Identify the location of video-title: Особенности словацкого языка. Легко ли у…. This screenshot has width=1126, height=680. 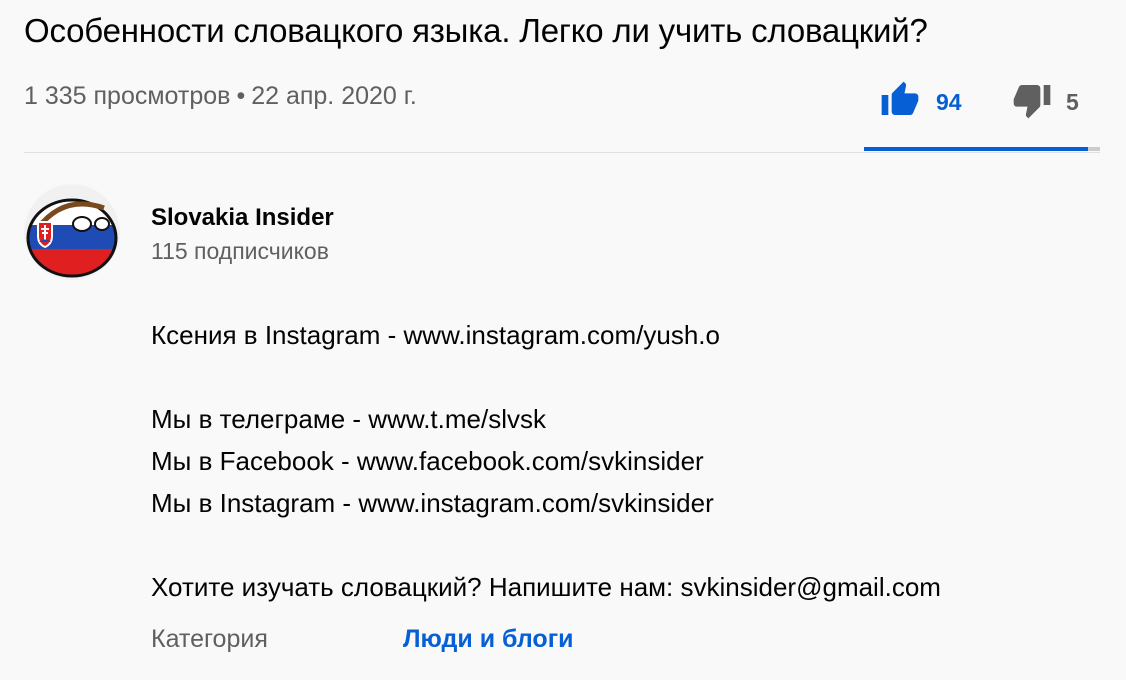
(476, 30).